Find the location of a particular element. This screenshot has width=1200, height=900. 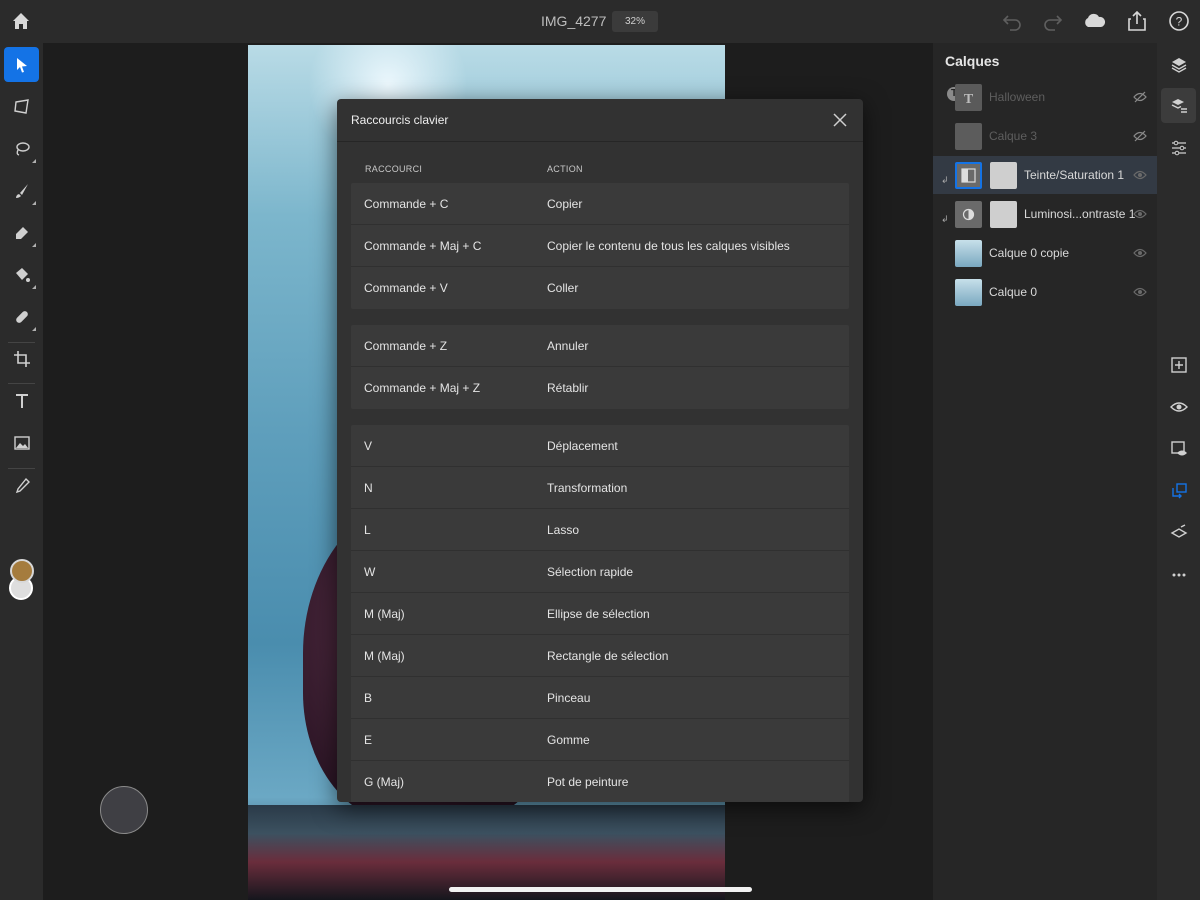

eyedropper-tool is located at coordinates (21, 485).